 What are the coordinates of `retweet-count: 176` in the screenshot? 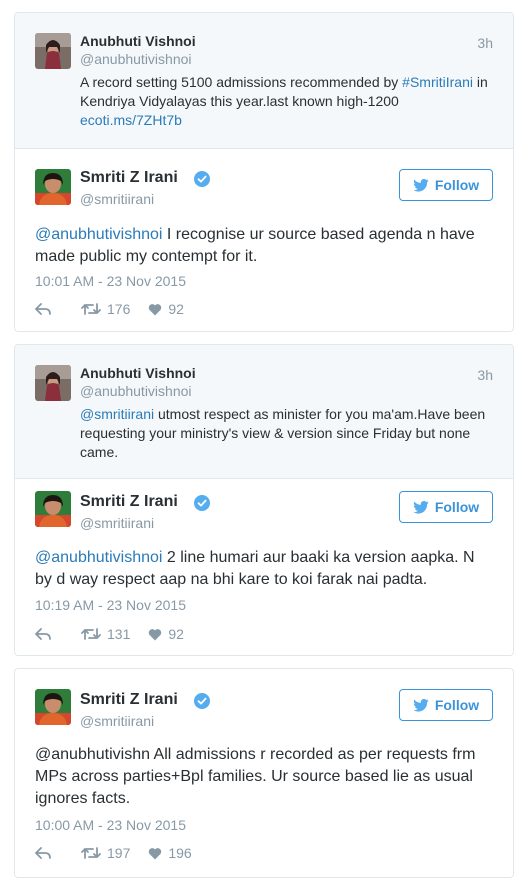 It's located at (119, 309).